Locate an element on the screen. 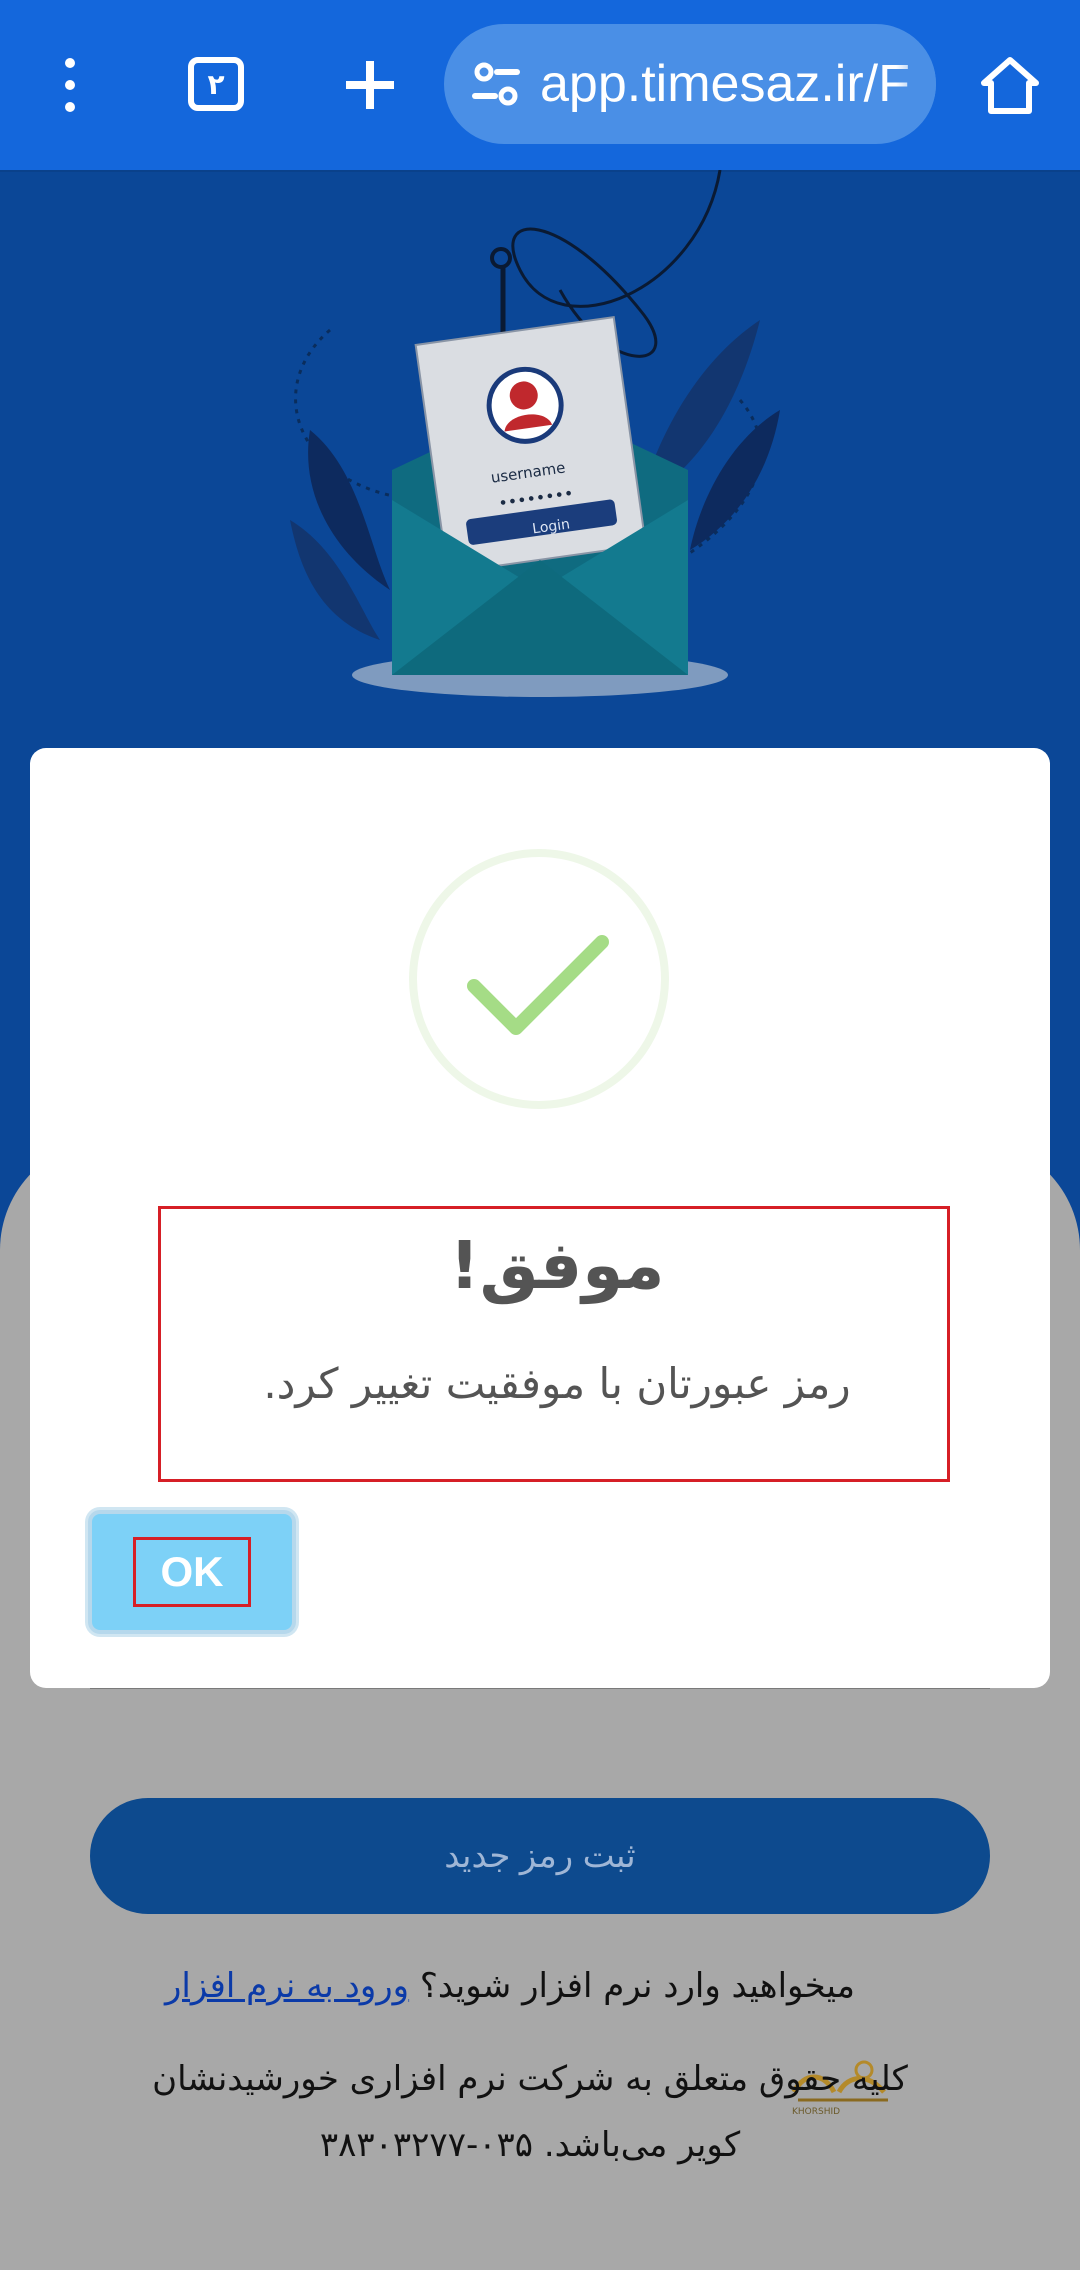  login-link: ورود به نرم افزار is located at coordinates (287, 1986).